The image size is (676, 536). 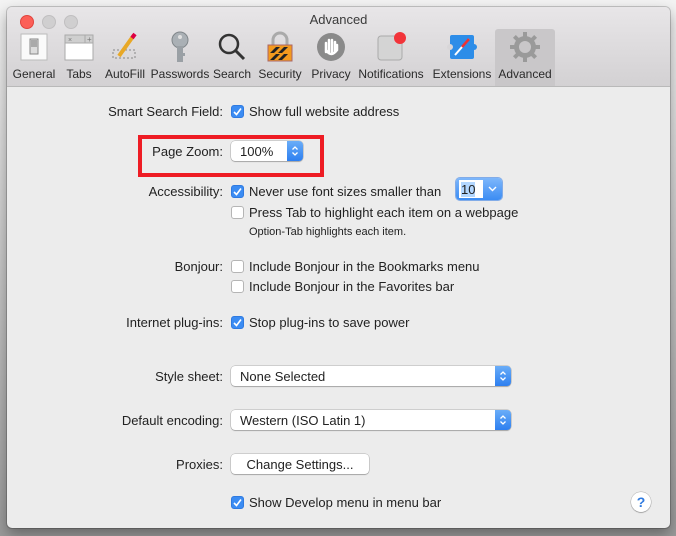 What do you see at coordinates (324, 111) in the screenshot?
I see `show-full-address-label: Show full website address` at bounding box center [324, 111].